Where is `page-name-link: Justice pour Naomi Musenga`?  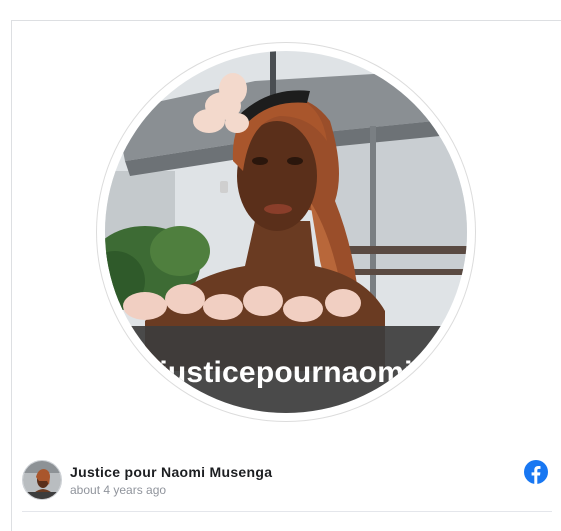
page-name-link: Justice pour Naomi Musenga is located at coordinates (171, 472).